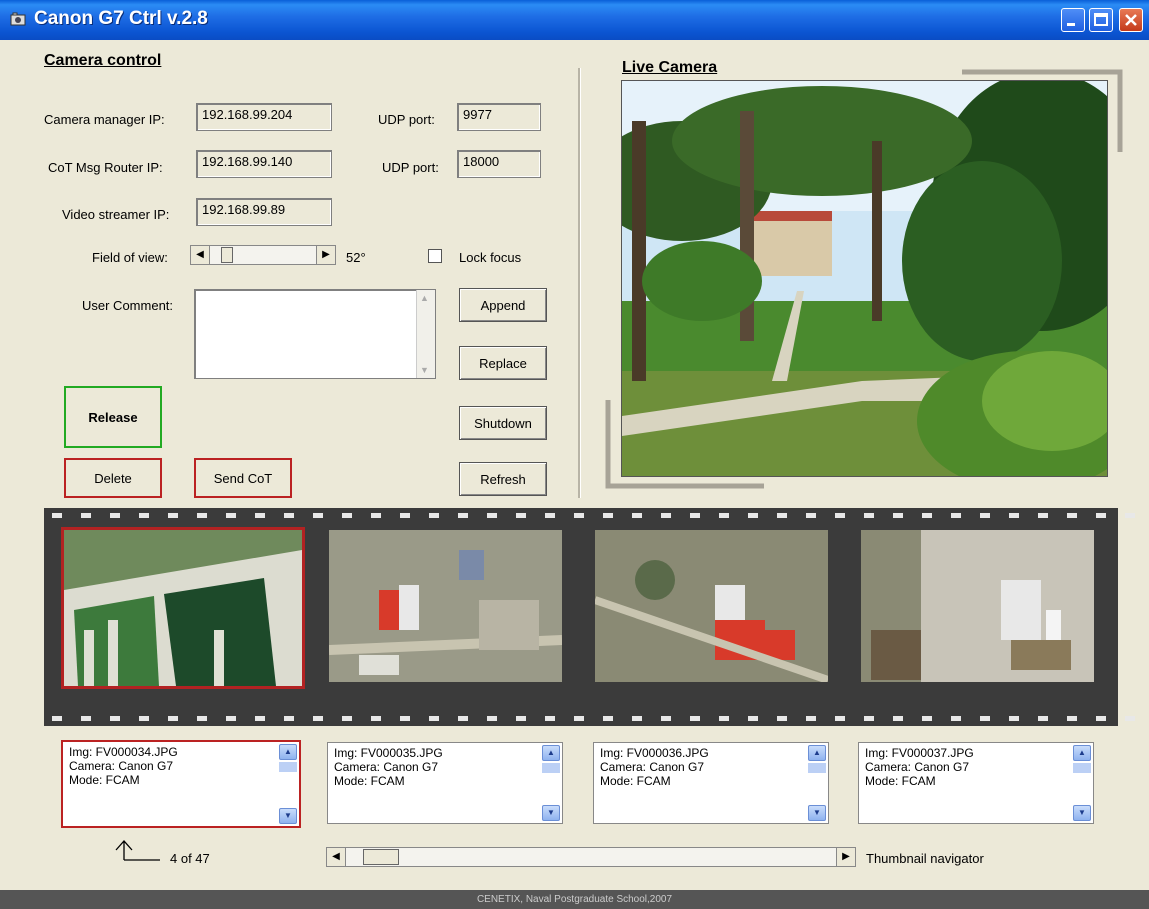 This screenshot has width=1149, height=909. What do you see at coordinates (499, 117) in the screenshot?
I see `udp-port-field-1: 9977` at bounding box center [499, 117].